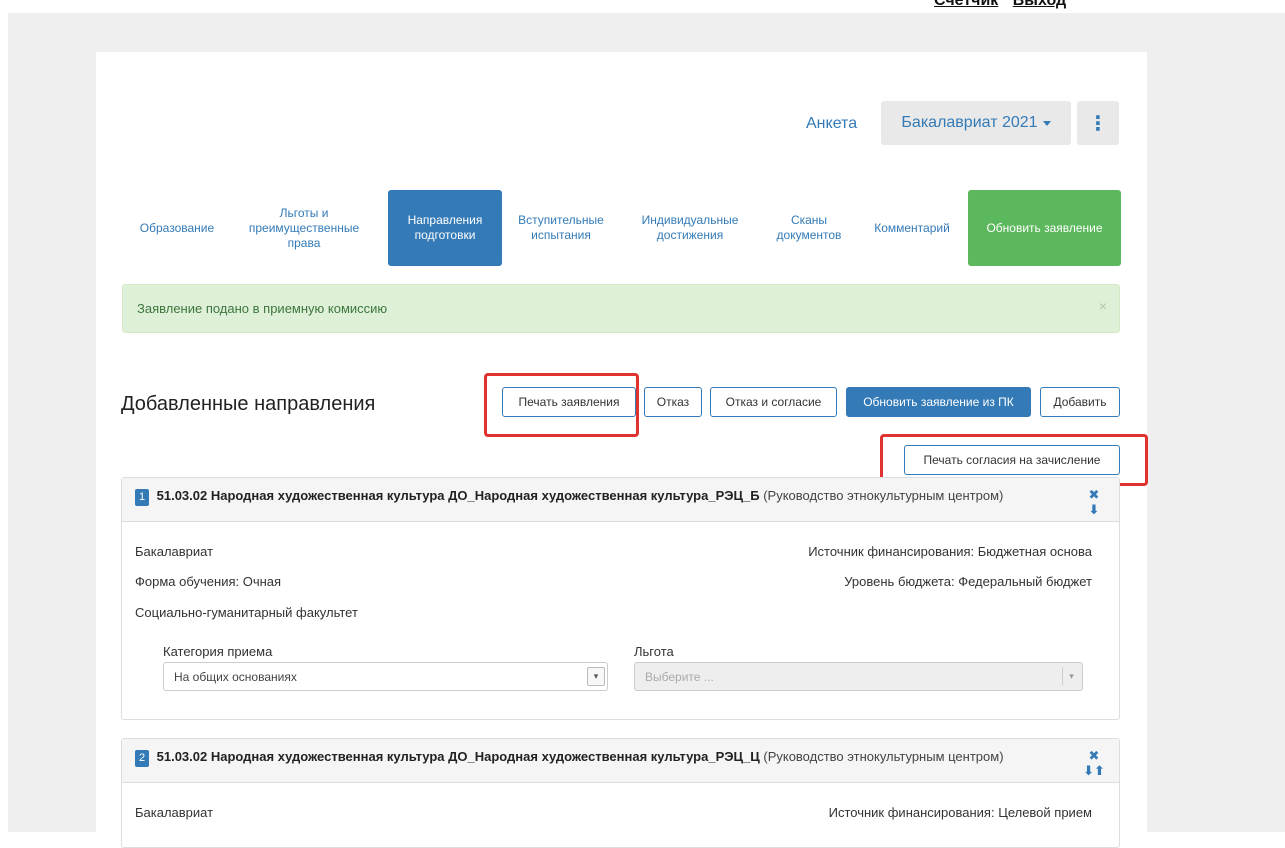 The height and width of the screenshot is (848, 1285). Describe the element at coordinates (654, 651) in the screenshot. I see `benefit-label: Льгота` at that location.